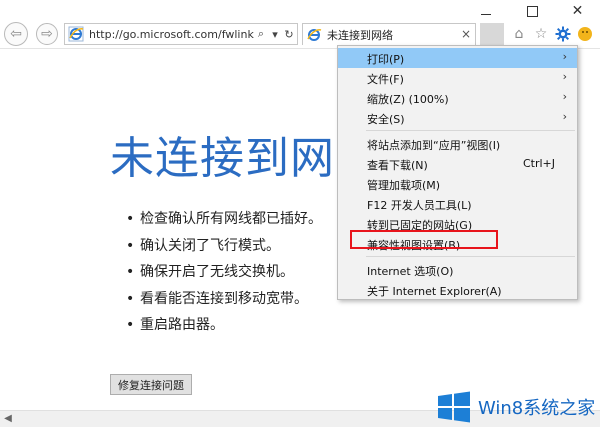  What do you see at coordinates (397, 165) in the screenshot?
I see `menu-item-label: 查看下载(N)` at bounding box center [397, 165].